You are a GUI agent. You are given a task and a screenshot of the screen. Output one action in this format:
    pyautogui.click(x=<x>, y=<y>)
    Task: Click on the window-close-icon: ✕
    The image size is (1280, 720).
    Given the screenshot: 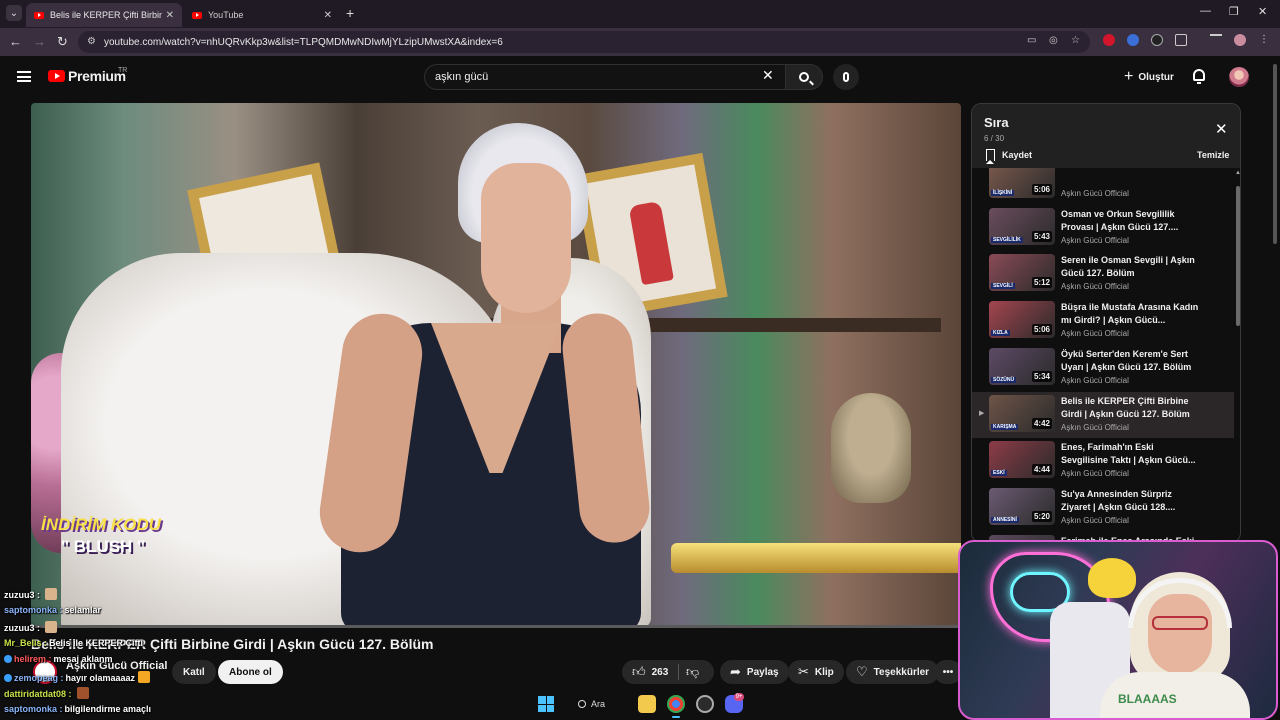 What is the action you would take?
    pyautogui.click(x=1262, y=11)
    